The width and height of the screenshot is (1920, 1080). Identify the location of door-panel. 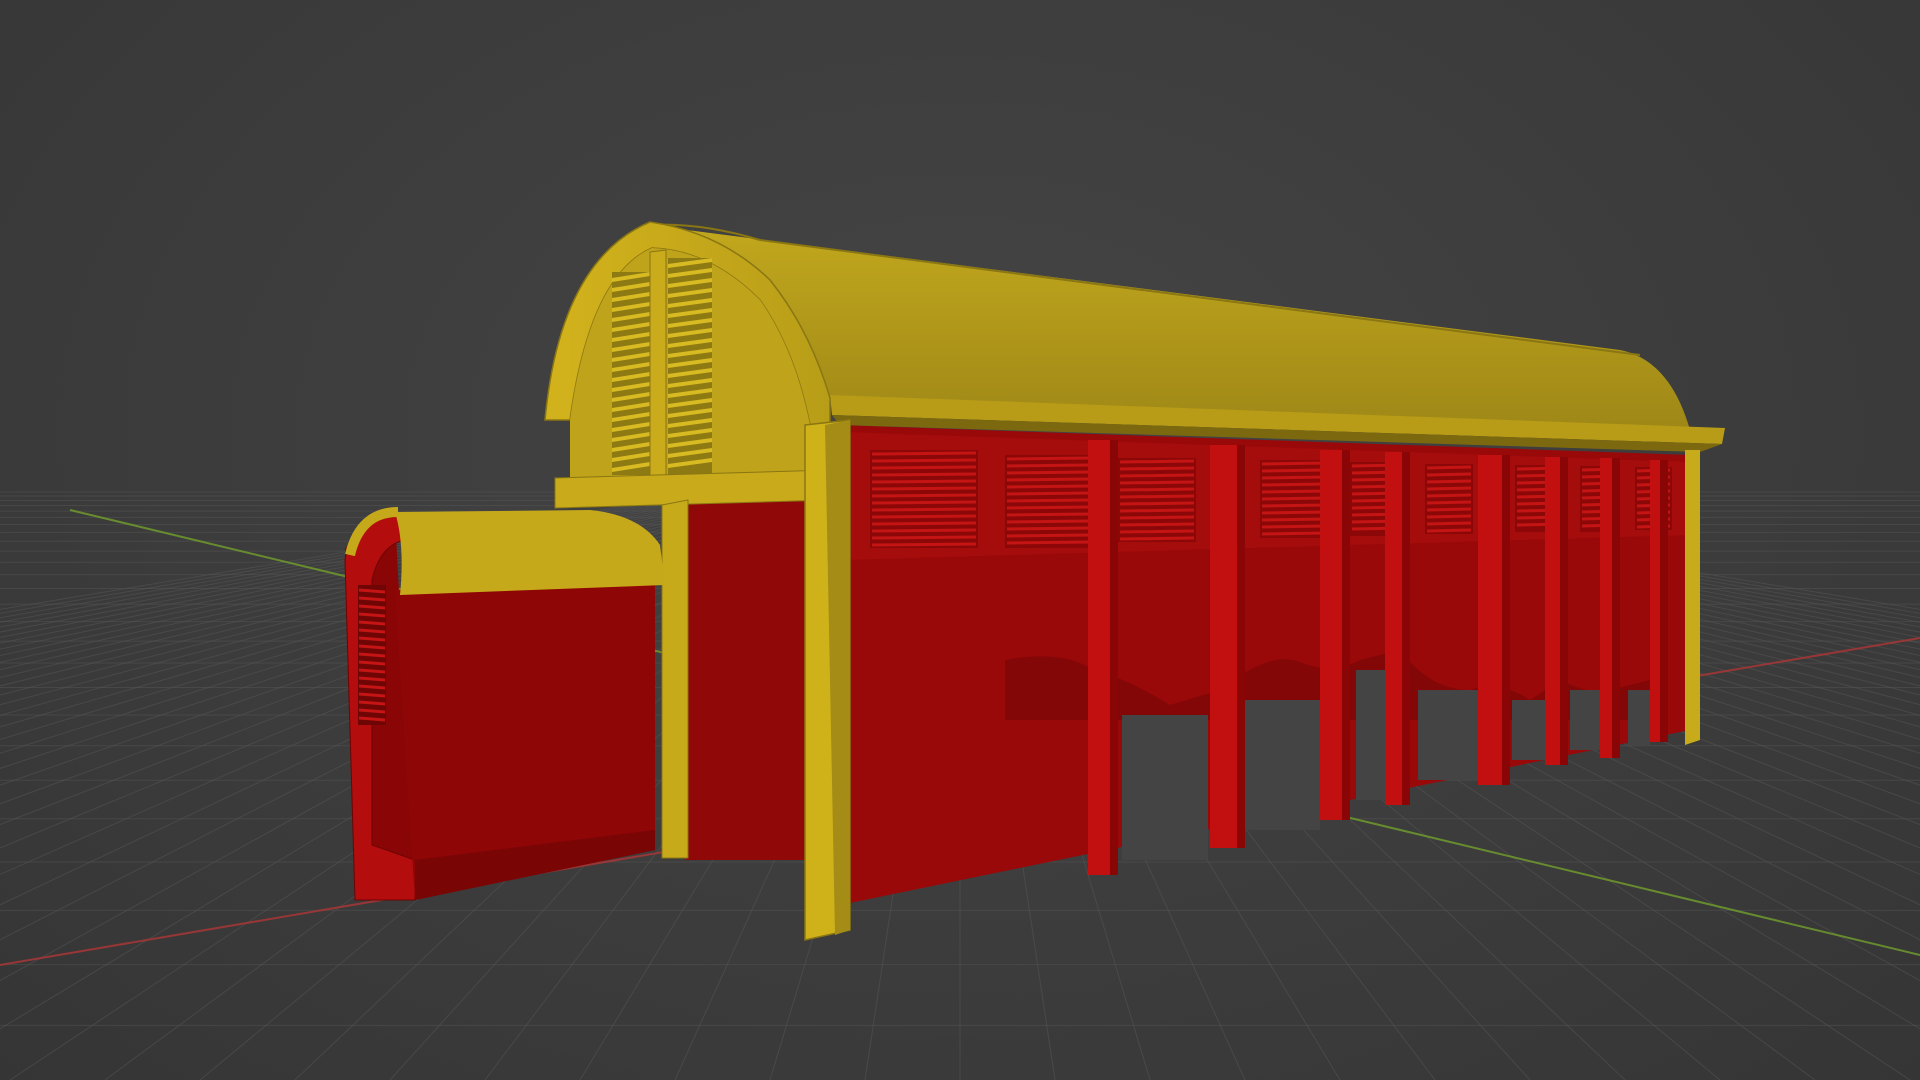
(753, 670).